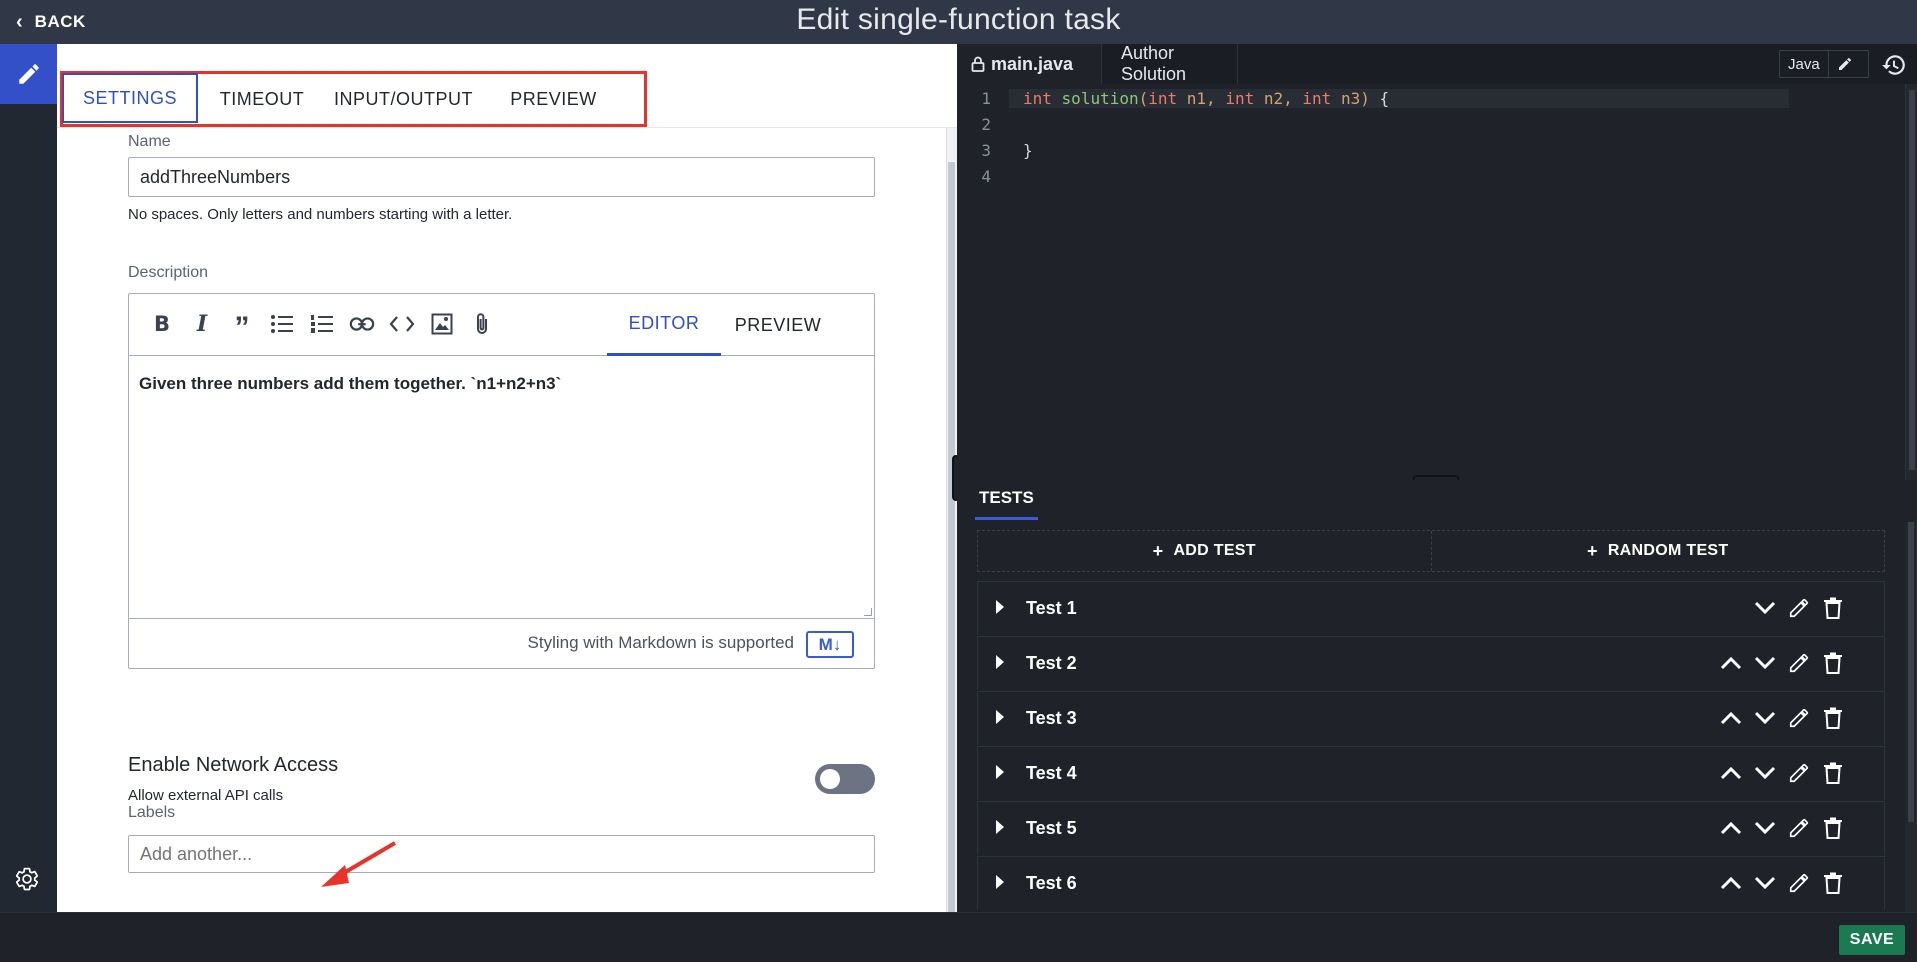 Image resolution: width=1917 pixels, height=962 pixels. What do you see at coordinates (986, 124) in the screenshot?
I see `line-number: 2` at bounding box center [986, 124].